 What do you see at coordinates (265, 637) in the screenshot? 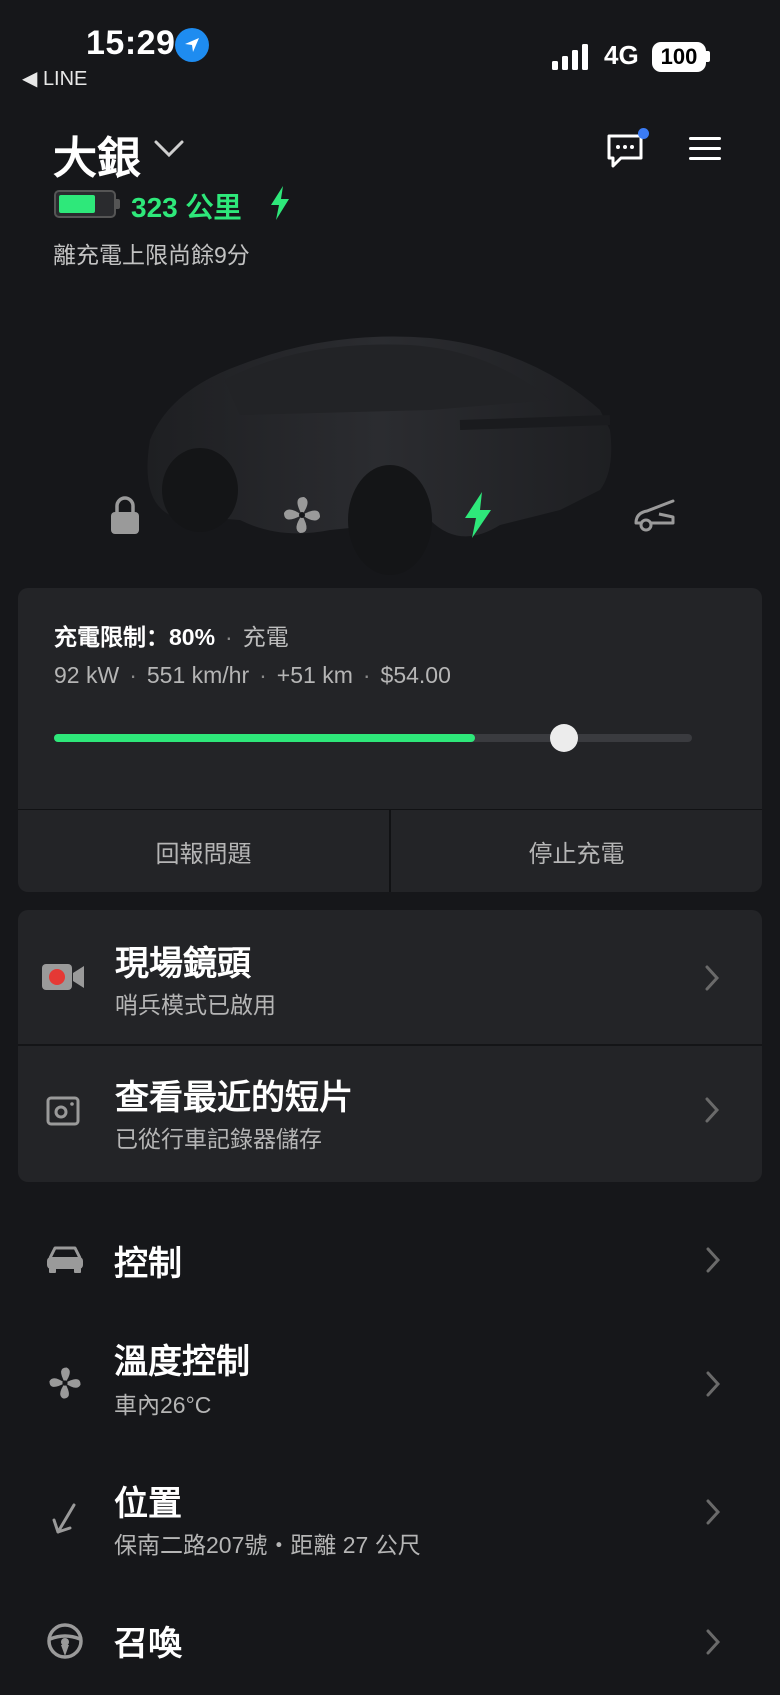
I see `charge-status: 充電` at bounding box center [265, 637].